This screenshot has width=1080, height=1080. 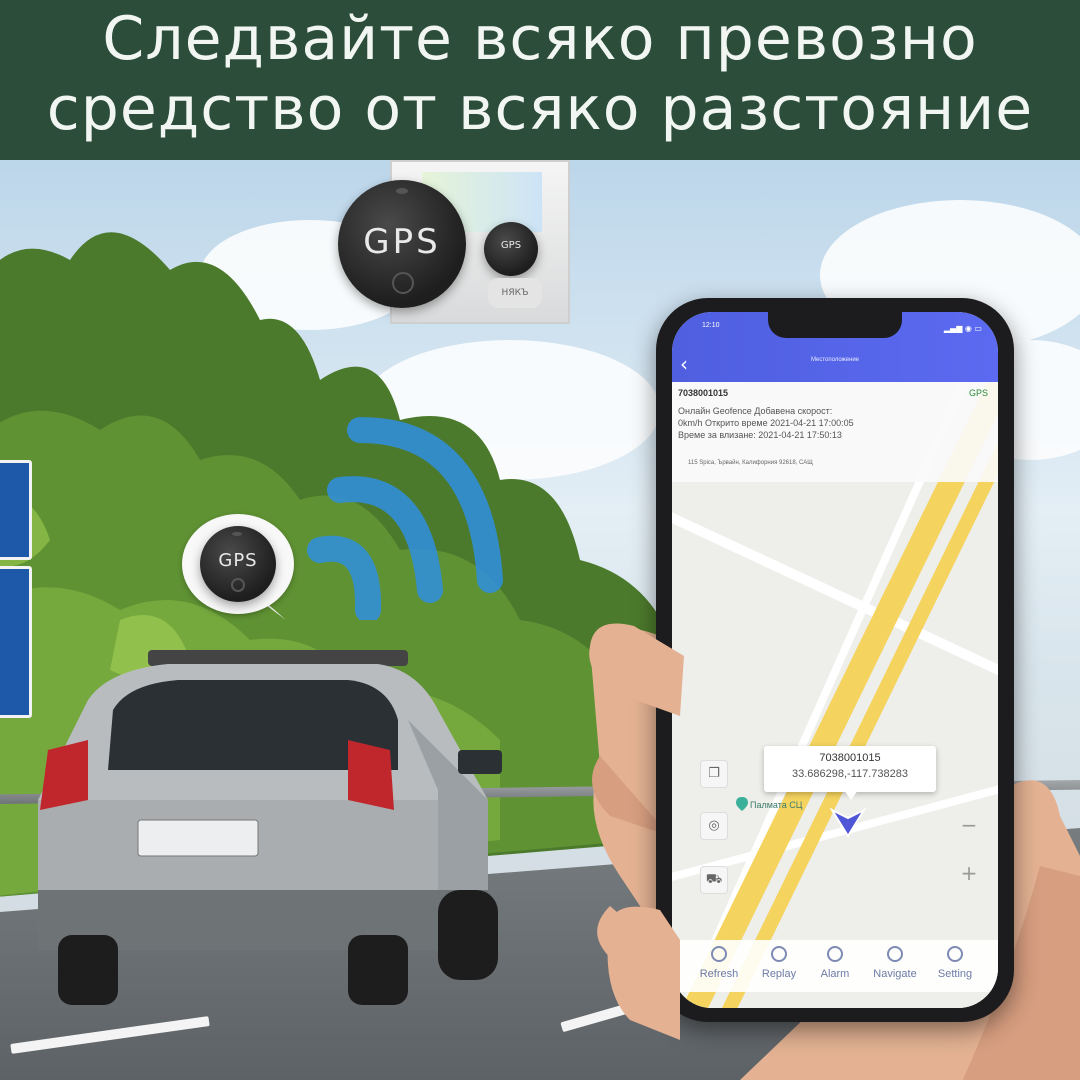 I want to click on device-address: 115 Spica, Ървайн, Калифорния 92618, САЩ, so click(x=750, y=463).